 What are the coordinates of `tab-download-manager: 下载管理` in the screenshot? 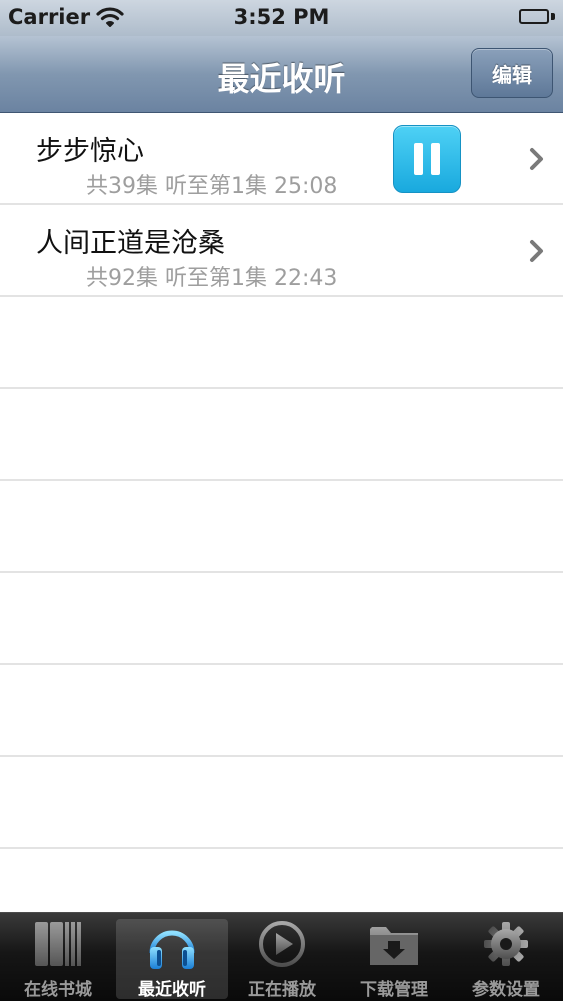 It's located at (394, 957).